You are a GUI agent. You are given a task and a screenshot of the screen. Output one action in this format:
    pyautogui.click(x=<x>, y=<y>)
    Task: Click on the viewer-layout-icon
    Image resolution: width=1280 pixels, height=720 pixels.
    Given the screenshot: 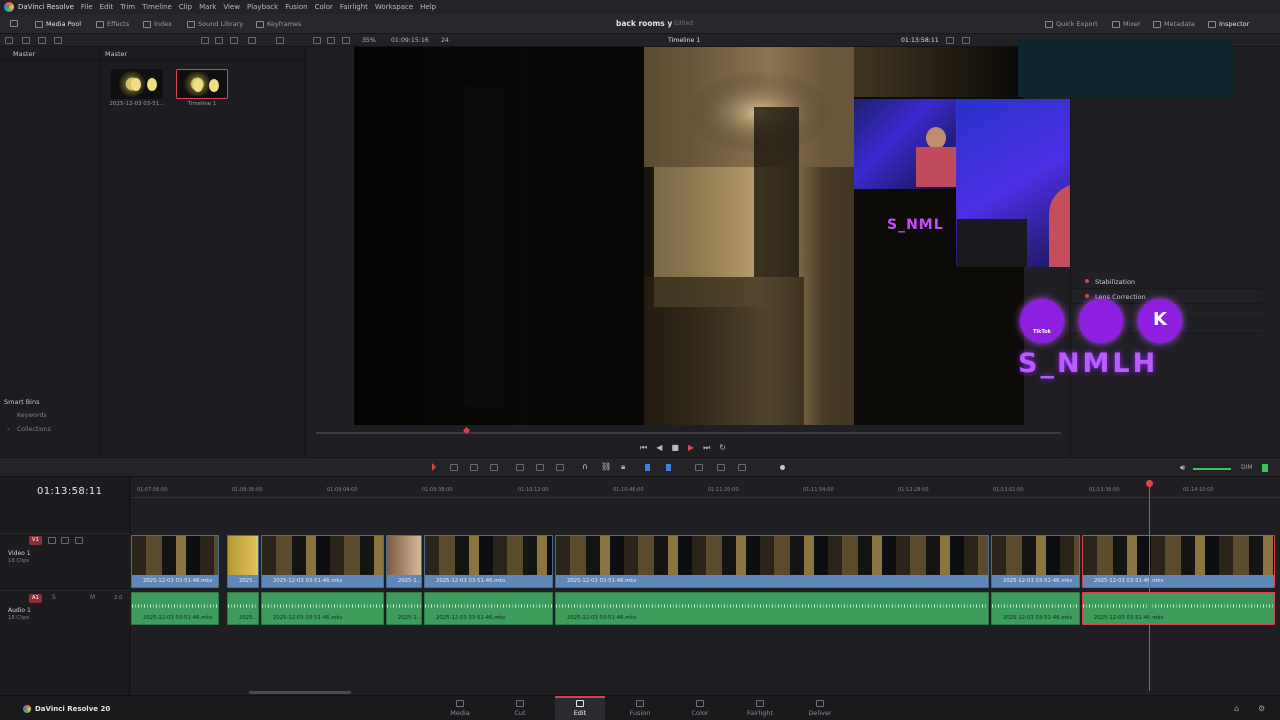 What is the action you would take?
    pyautogui.click(x=317, y=40)
    